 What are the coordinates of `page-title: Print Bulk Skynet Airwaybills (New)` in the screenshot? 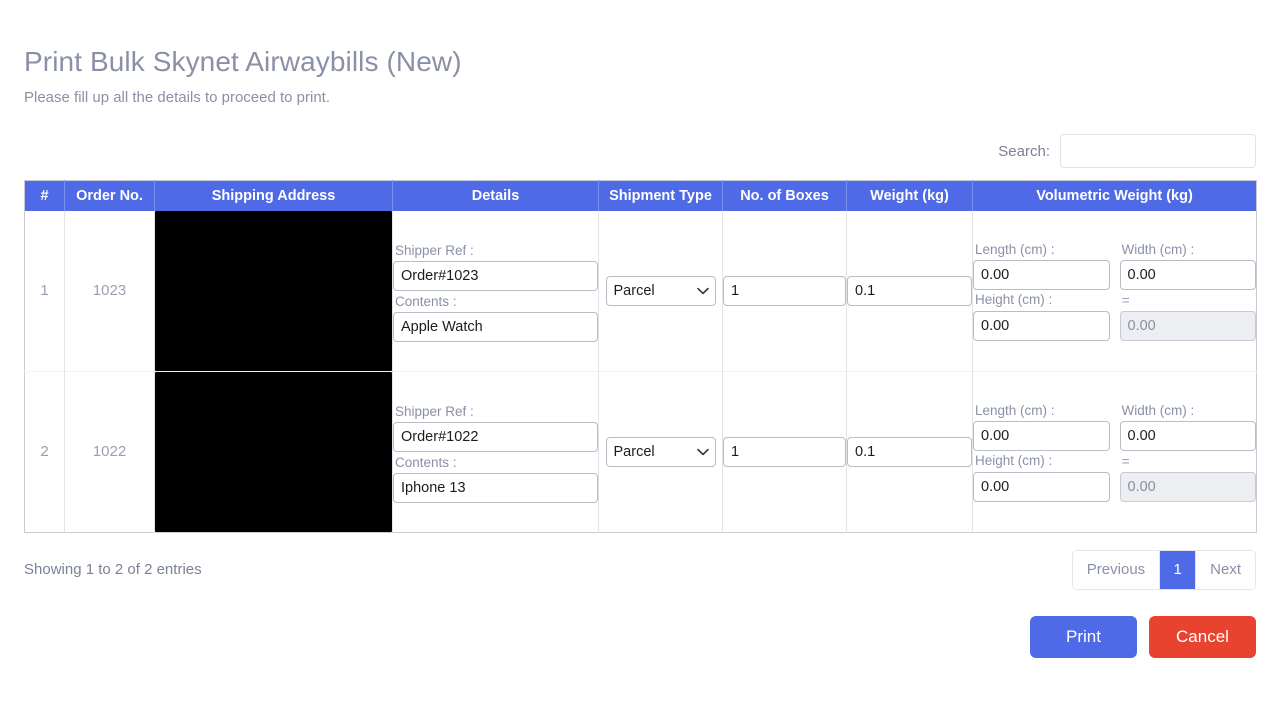 It's located at (243, 61).